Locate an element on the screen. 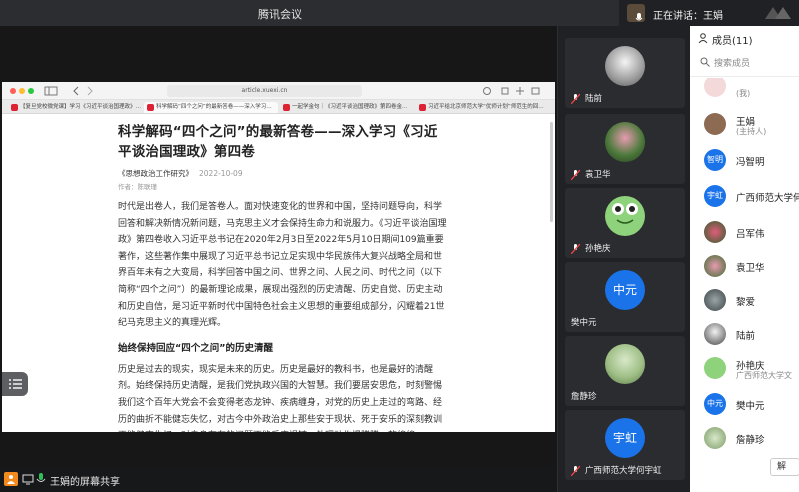  article-source: 《思想政治工作研究》 is located at coordinates (155, 173).